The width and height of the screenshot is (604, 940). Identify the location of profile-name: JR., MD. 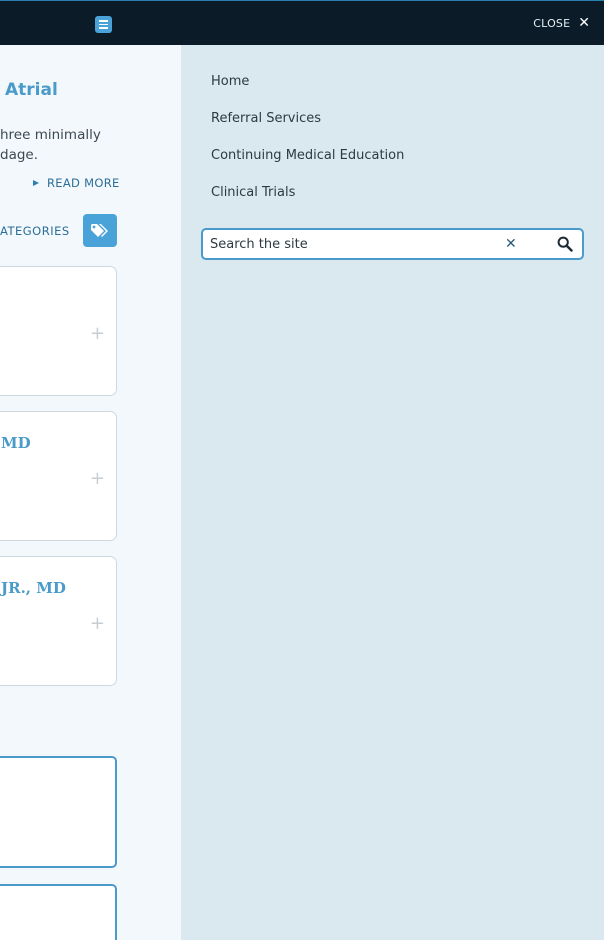
(33, 588).